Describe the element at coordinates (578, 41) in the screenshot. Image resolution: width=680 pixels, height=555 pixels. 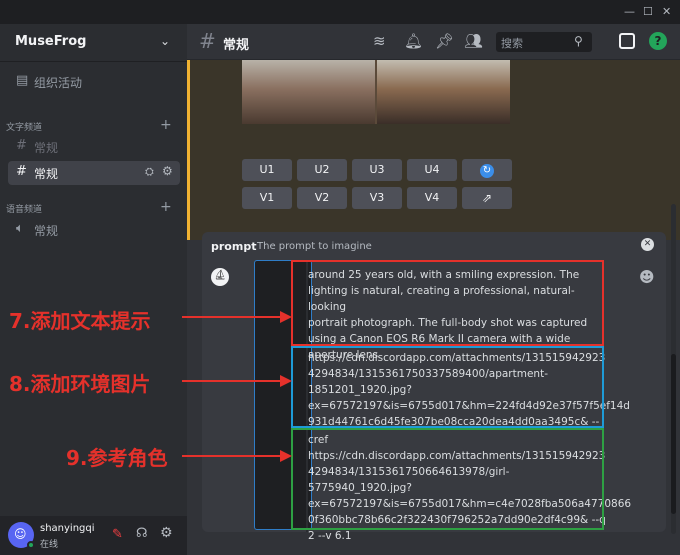
I see `search-icon: ⚲` at that location.